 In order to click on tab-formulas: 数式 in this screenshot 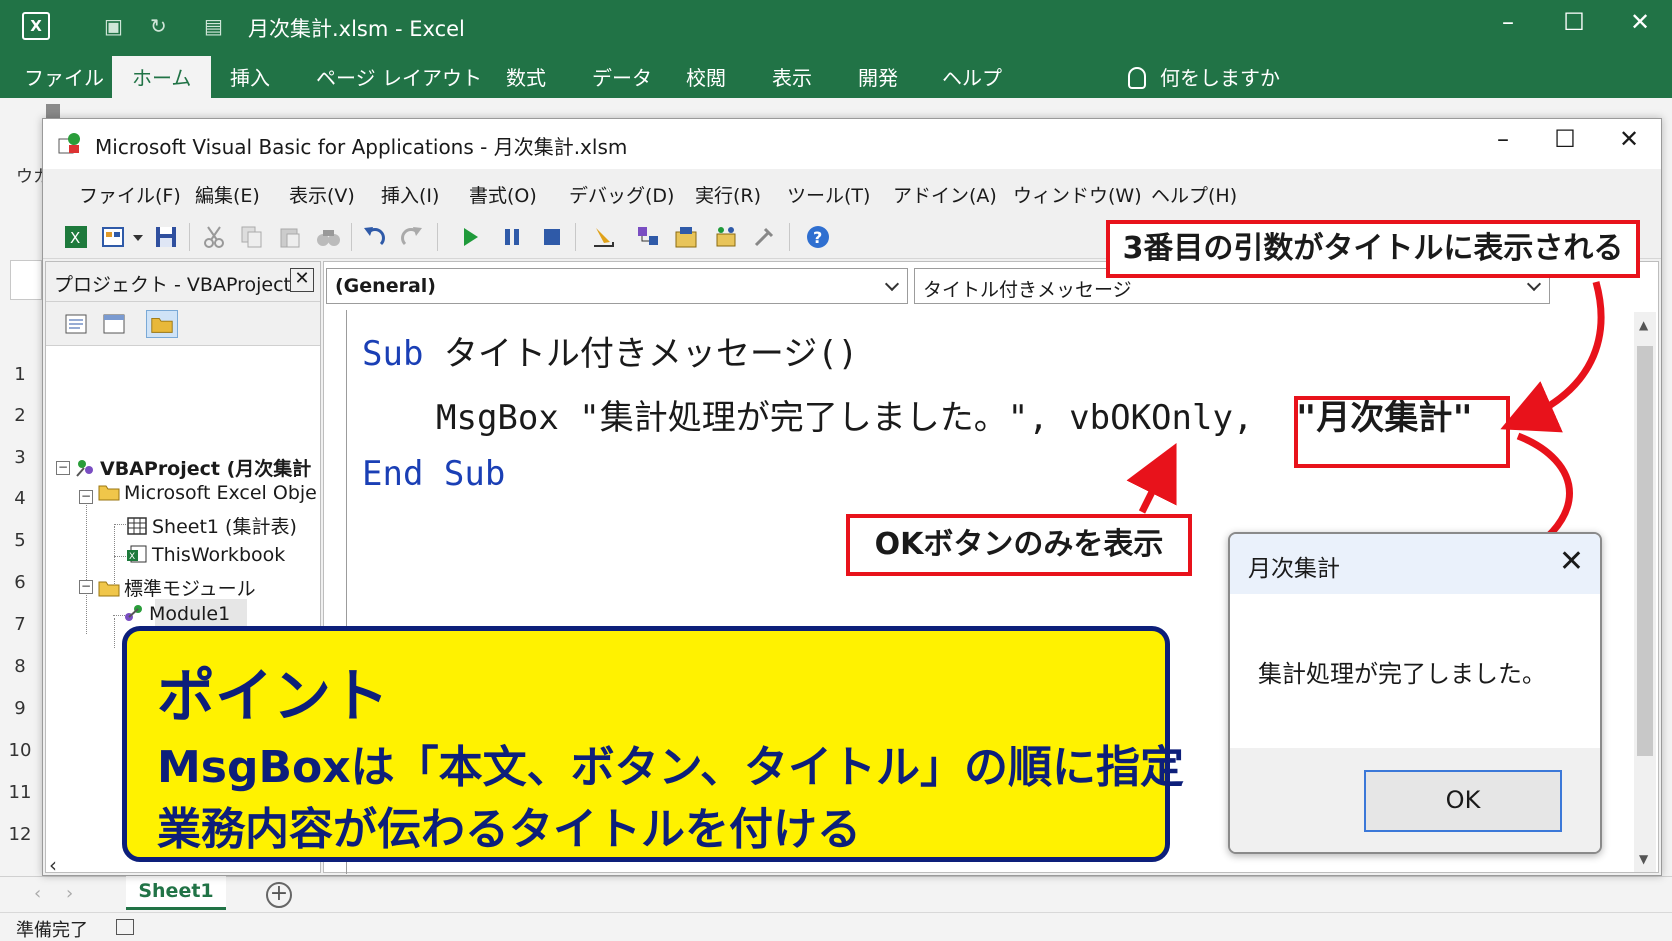, I will do `click(526, 76)`.